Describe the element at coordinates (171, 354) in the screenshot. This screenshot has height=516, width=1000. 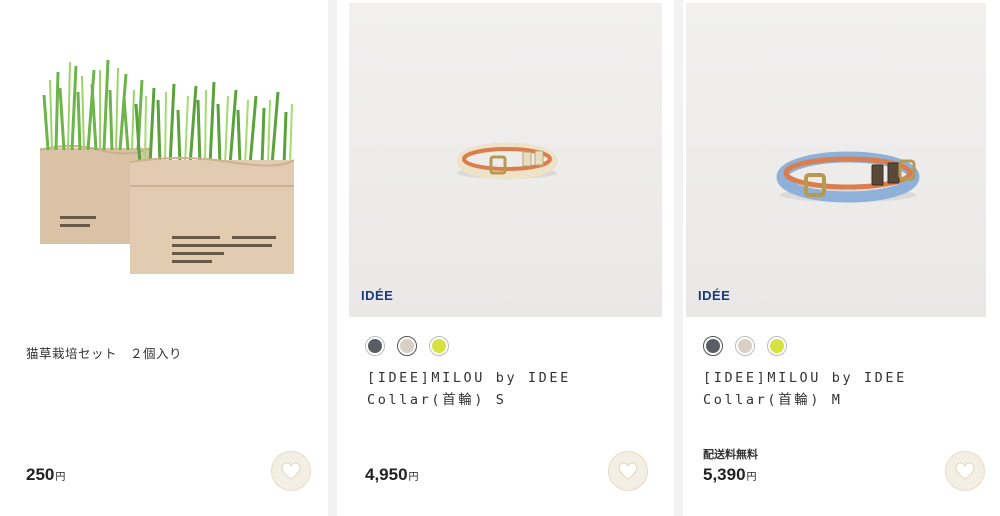
I see `product-title: 猫草栽培セット ２個入り` at that location.